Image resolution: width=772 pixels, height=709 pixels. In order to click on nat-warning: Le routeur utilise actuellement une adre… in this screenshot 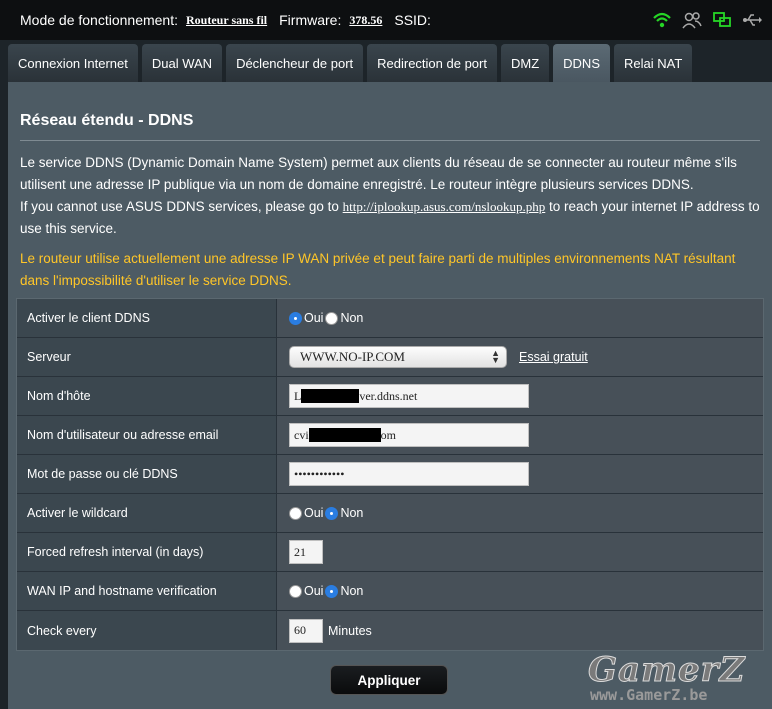, I will do `click(378, 269)`.